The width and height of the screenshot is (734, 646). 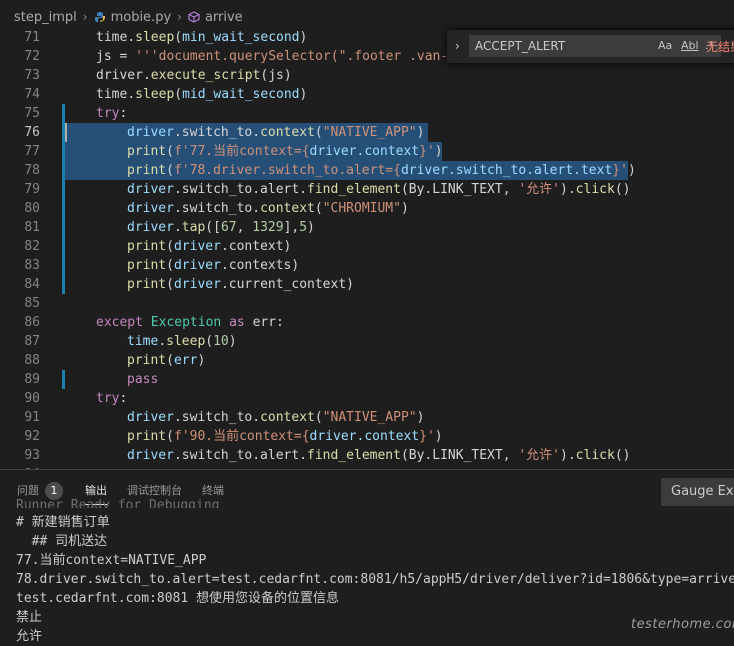 I want to click on code-line: 76 driver.switch_to.context("NATIVE_APP"), so click(x=367, y=132).